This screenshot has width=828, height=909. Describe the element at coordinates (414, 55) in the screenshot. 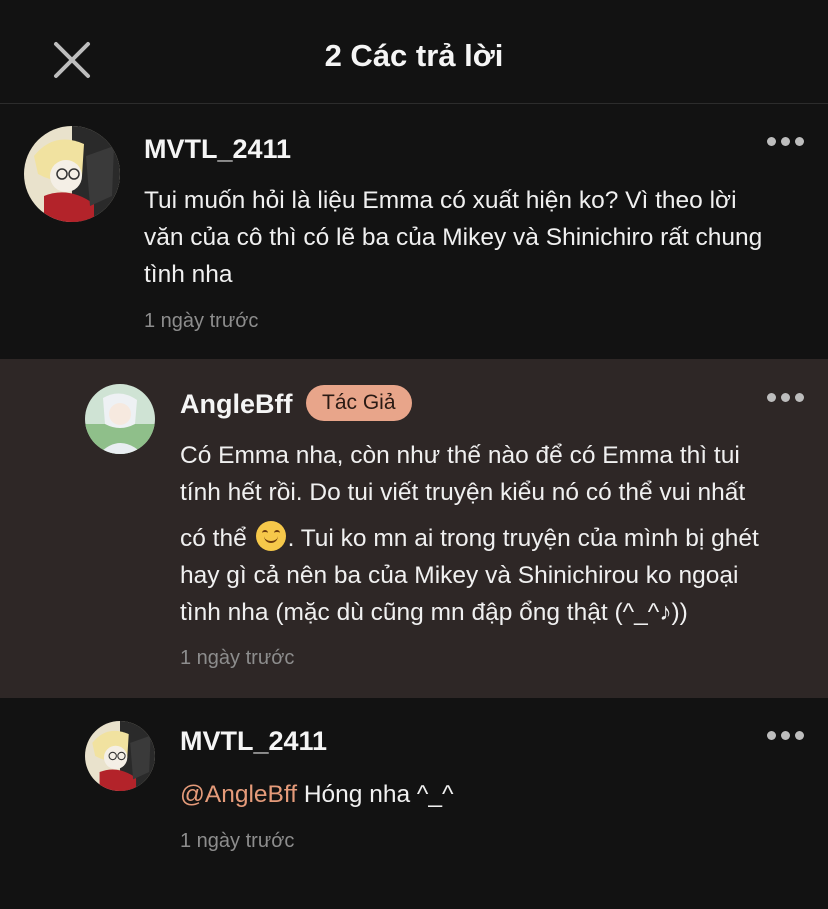

I see `page-title: 2 Các trả lời` at that location.